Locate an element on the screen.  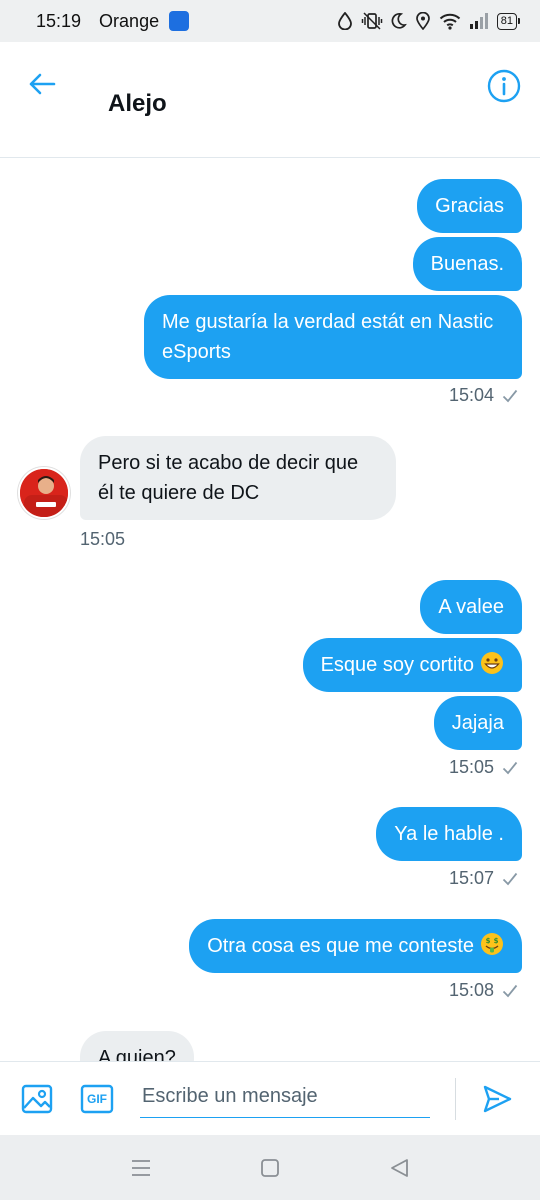
message-meta: 15:04 is located at coordinates (483, 395).